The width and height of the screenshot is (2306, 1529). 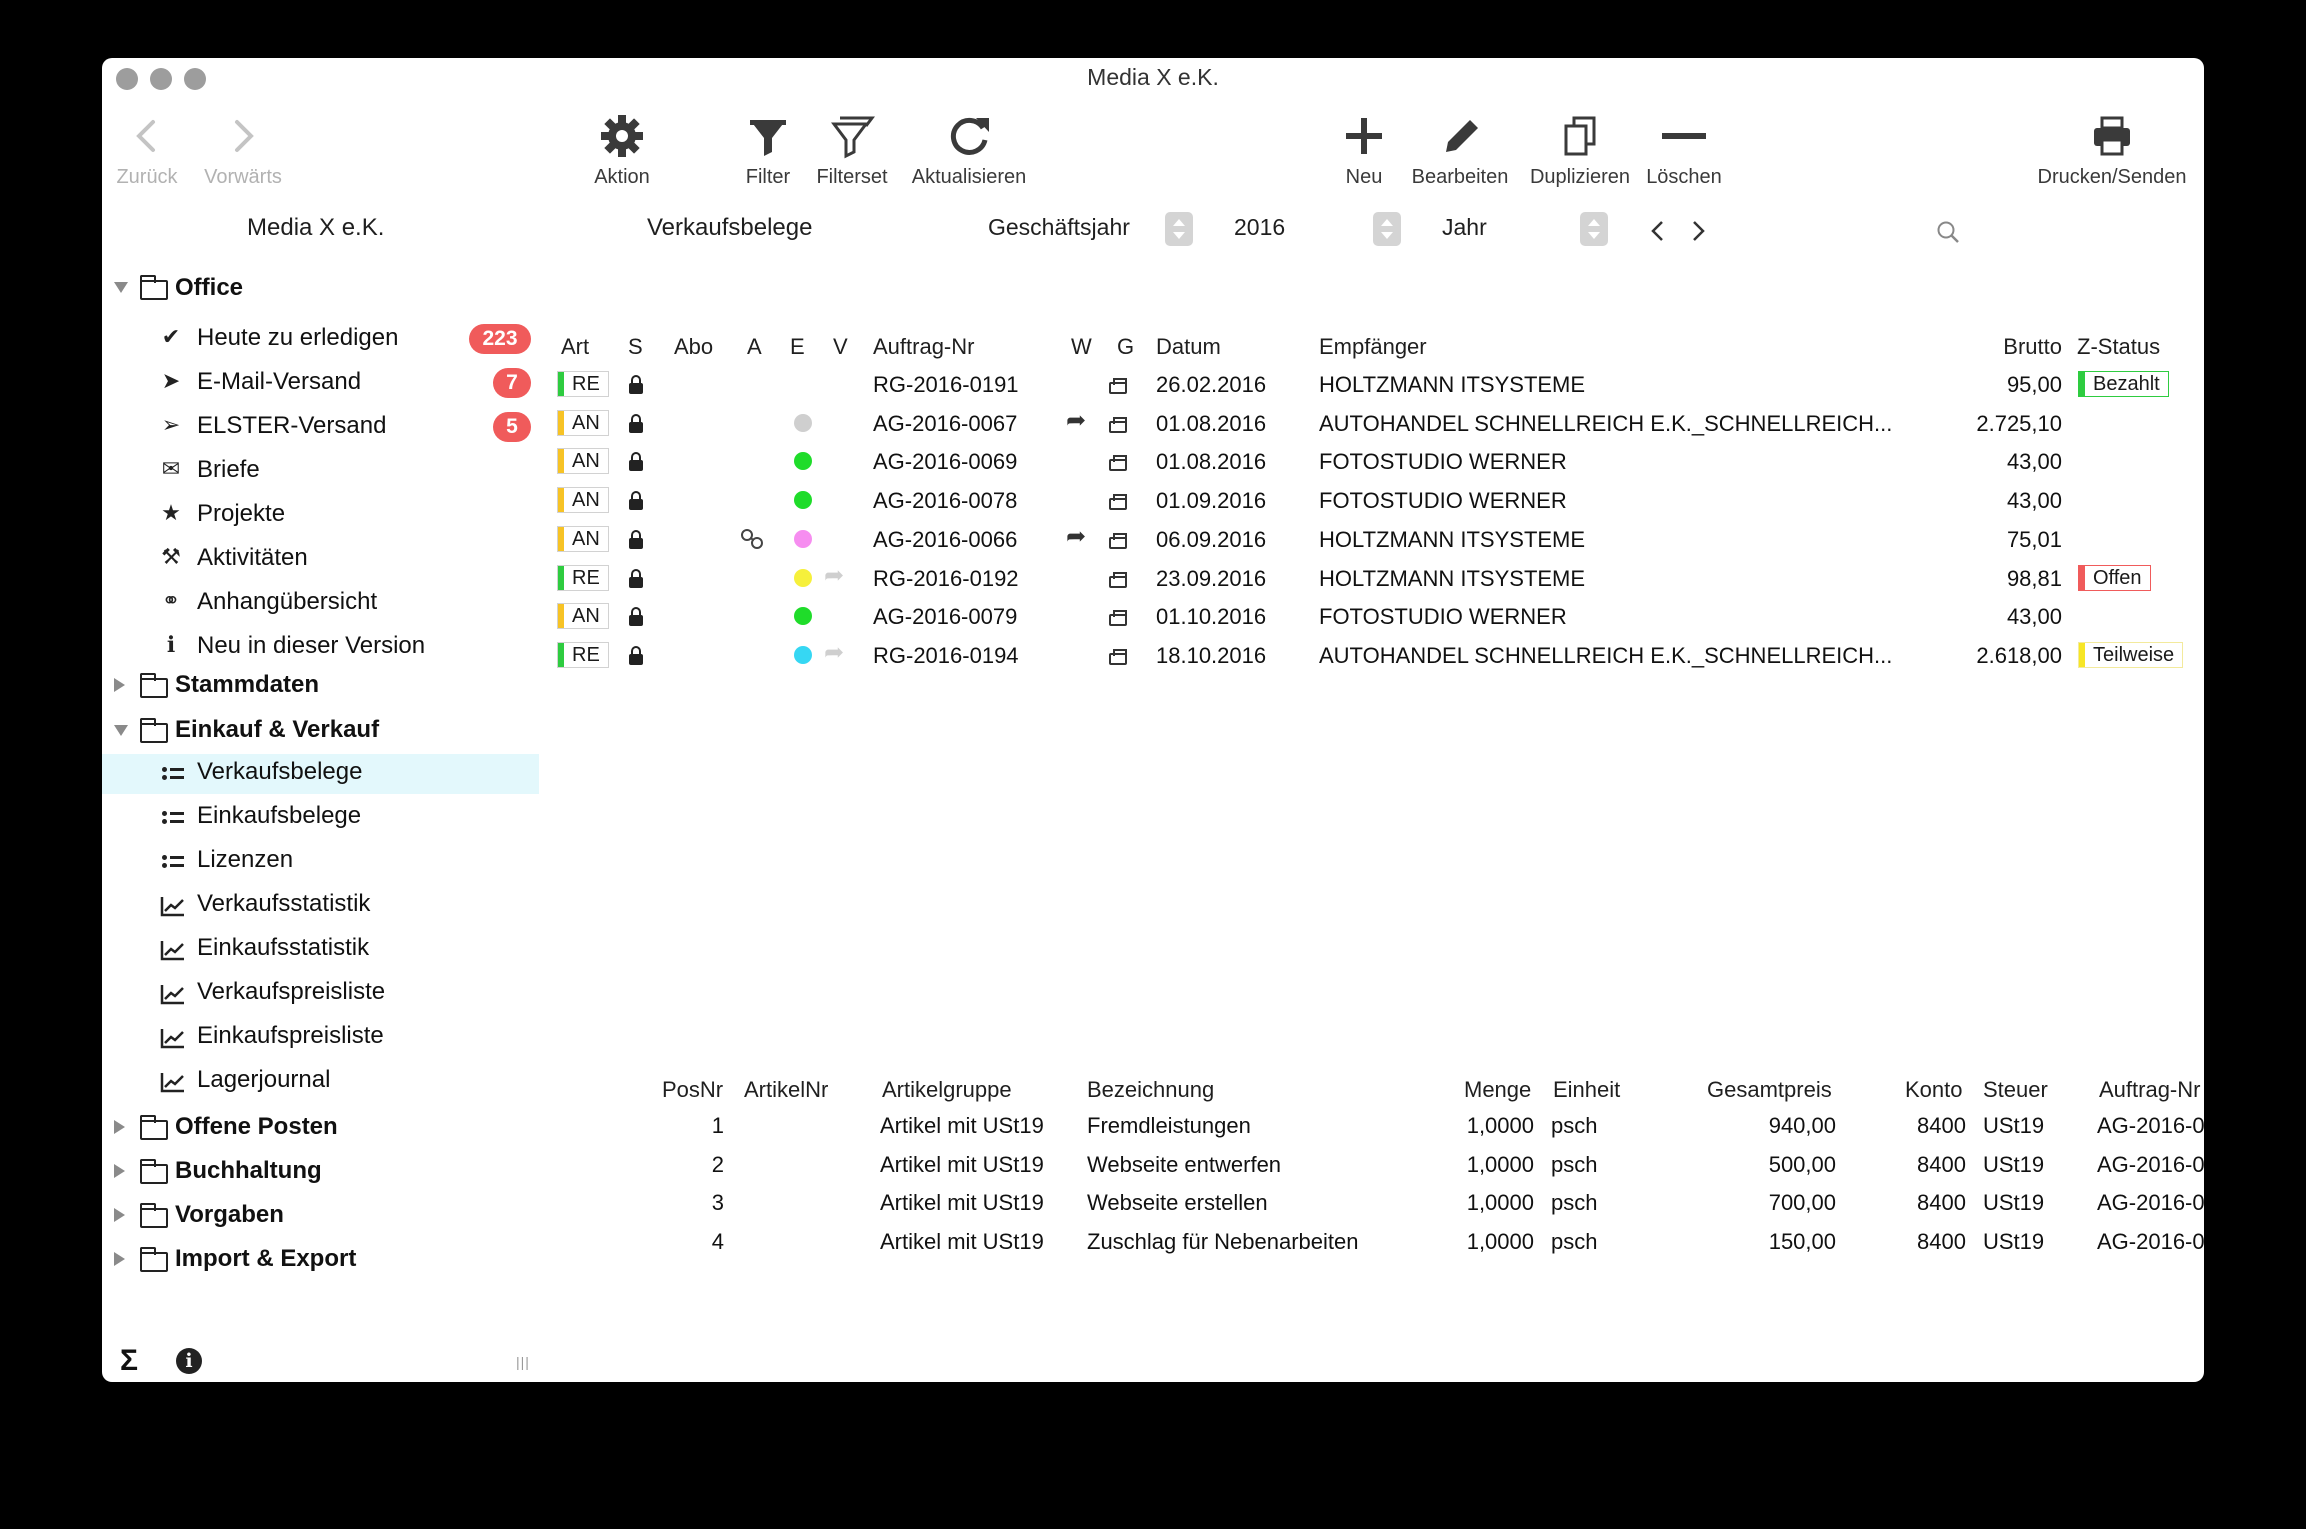 What do you see at coordinates (693, 347) in the screenshot?
I see `column-header-abo: Abo` at bounding box center [693, 347].